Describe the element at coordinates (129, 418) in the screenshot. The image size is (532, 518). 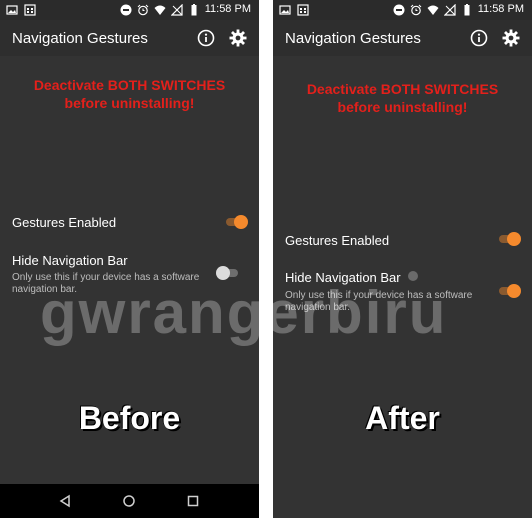
I see `before-caption: Before` at that location.